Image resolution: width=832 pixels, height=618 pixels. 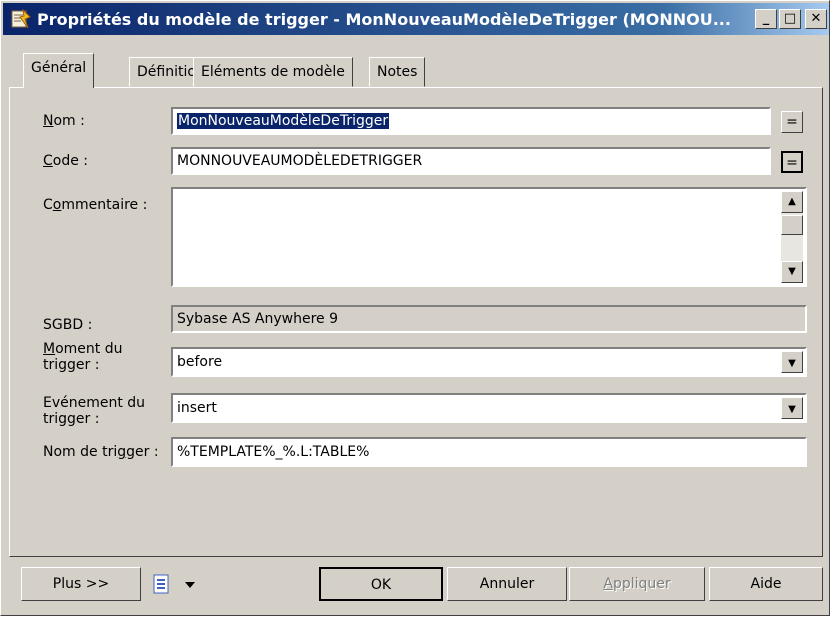 What do you see at coordinates (21, 19) in the screenshot?
I see `trigger-template-icon` at bounding box center [21, 19].